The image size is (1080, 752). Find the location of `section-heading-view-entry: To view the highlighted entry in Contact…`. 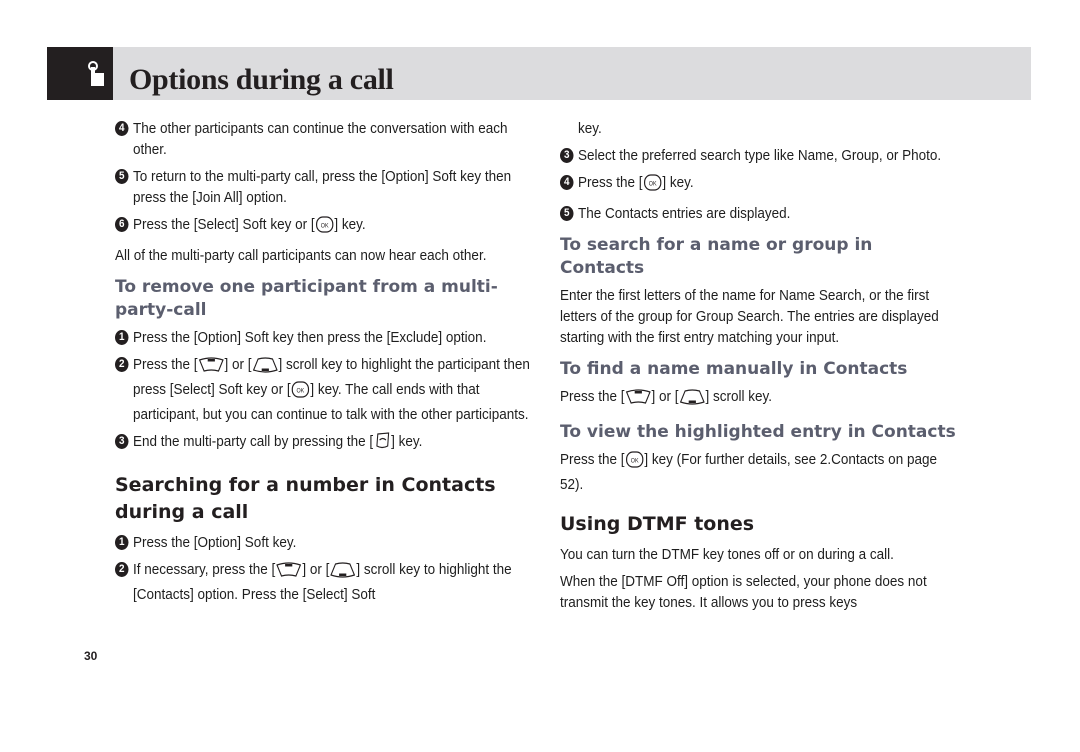

section-heading-view-entry: To view the highlighted entry in Contact… is located at coordinates (758, 432).